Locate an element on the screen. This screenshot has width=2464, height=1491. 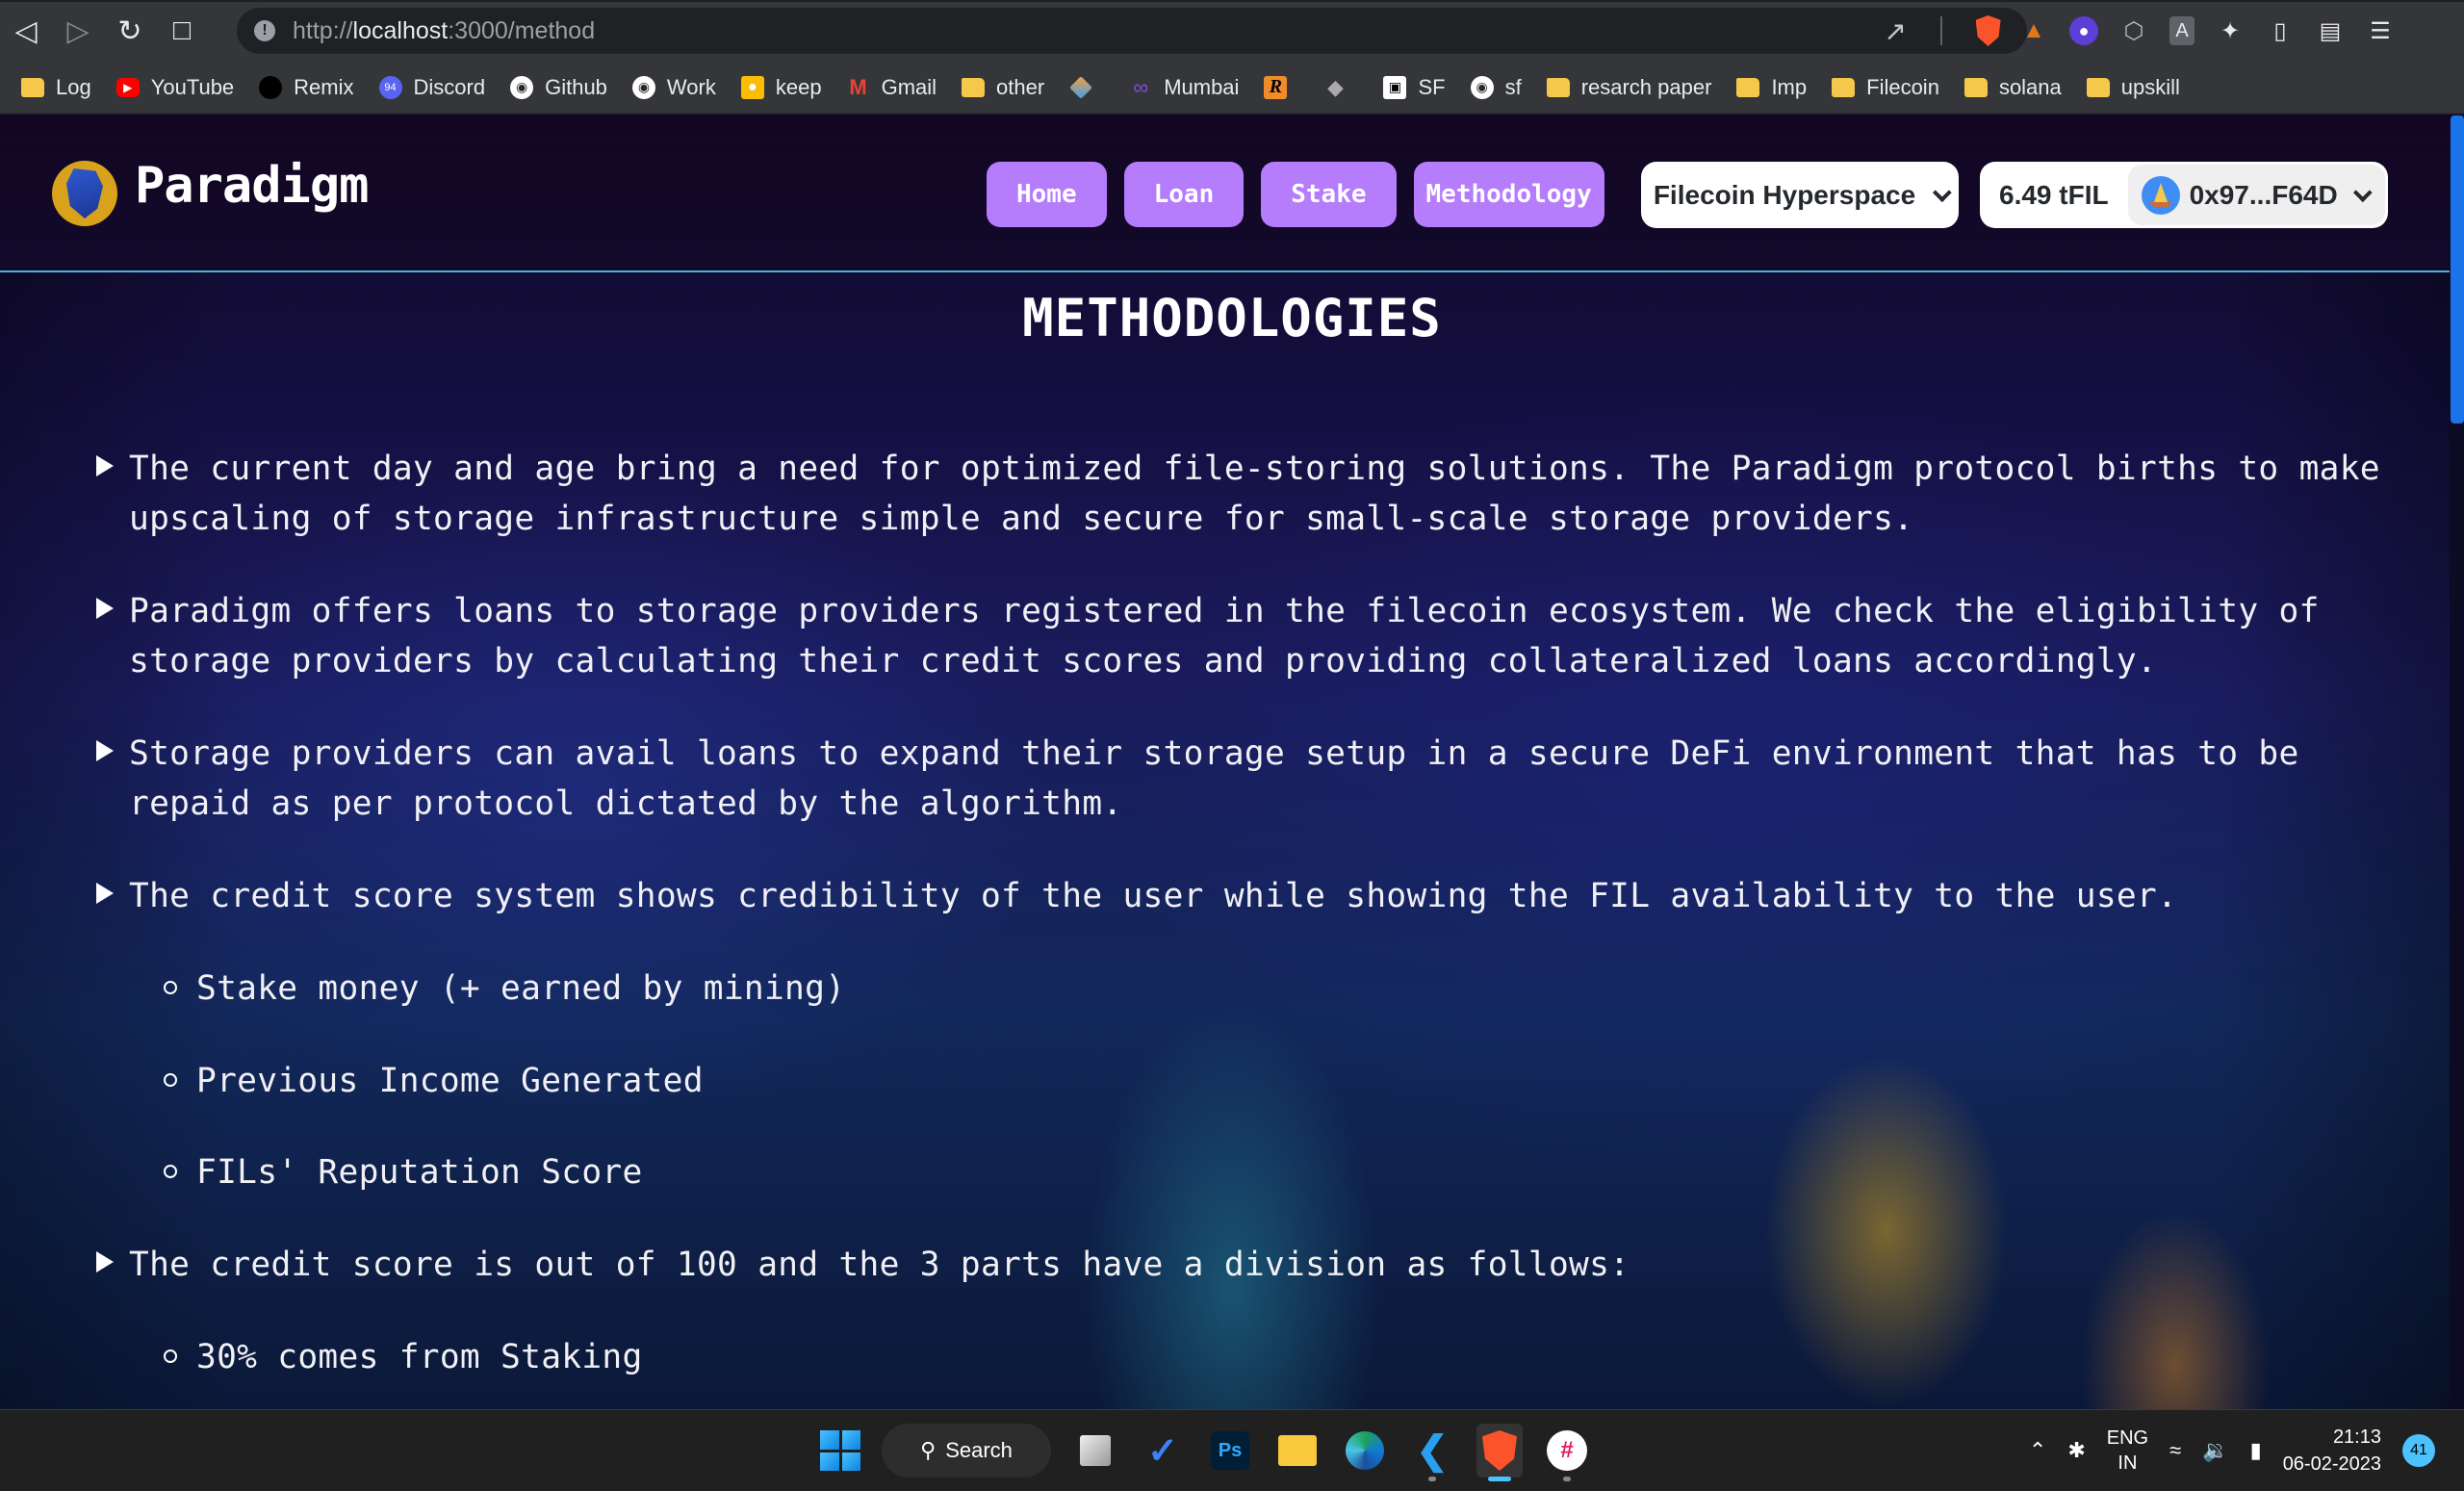
menu-icon: ☰ is located at coordinates (2380, 30).